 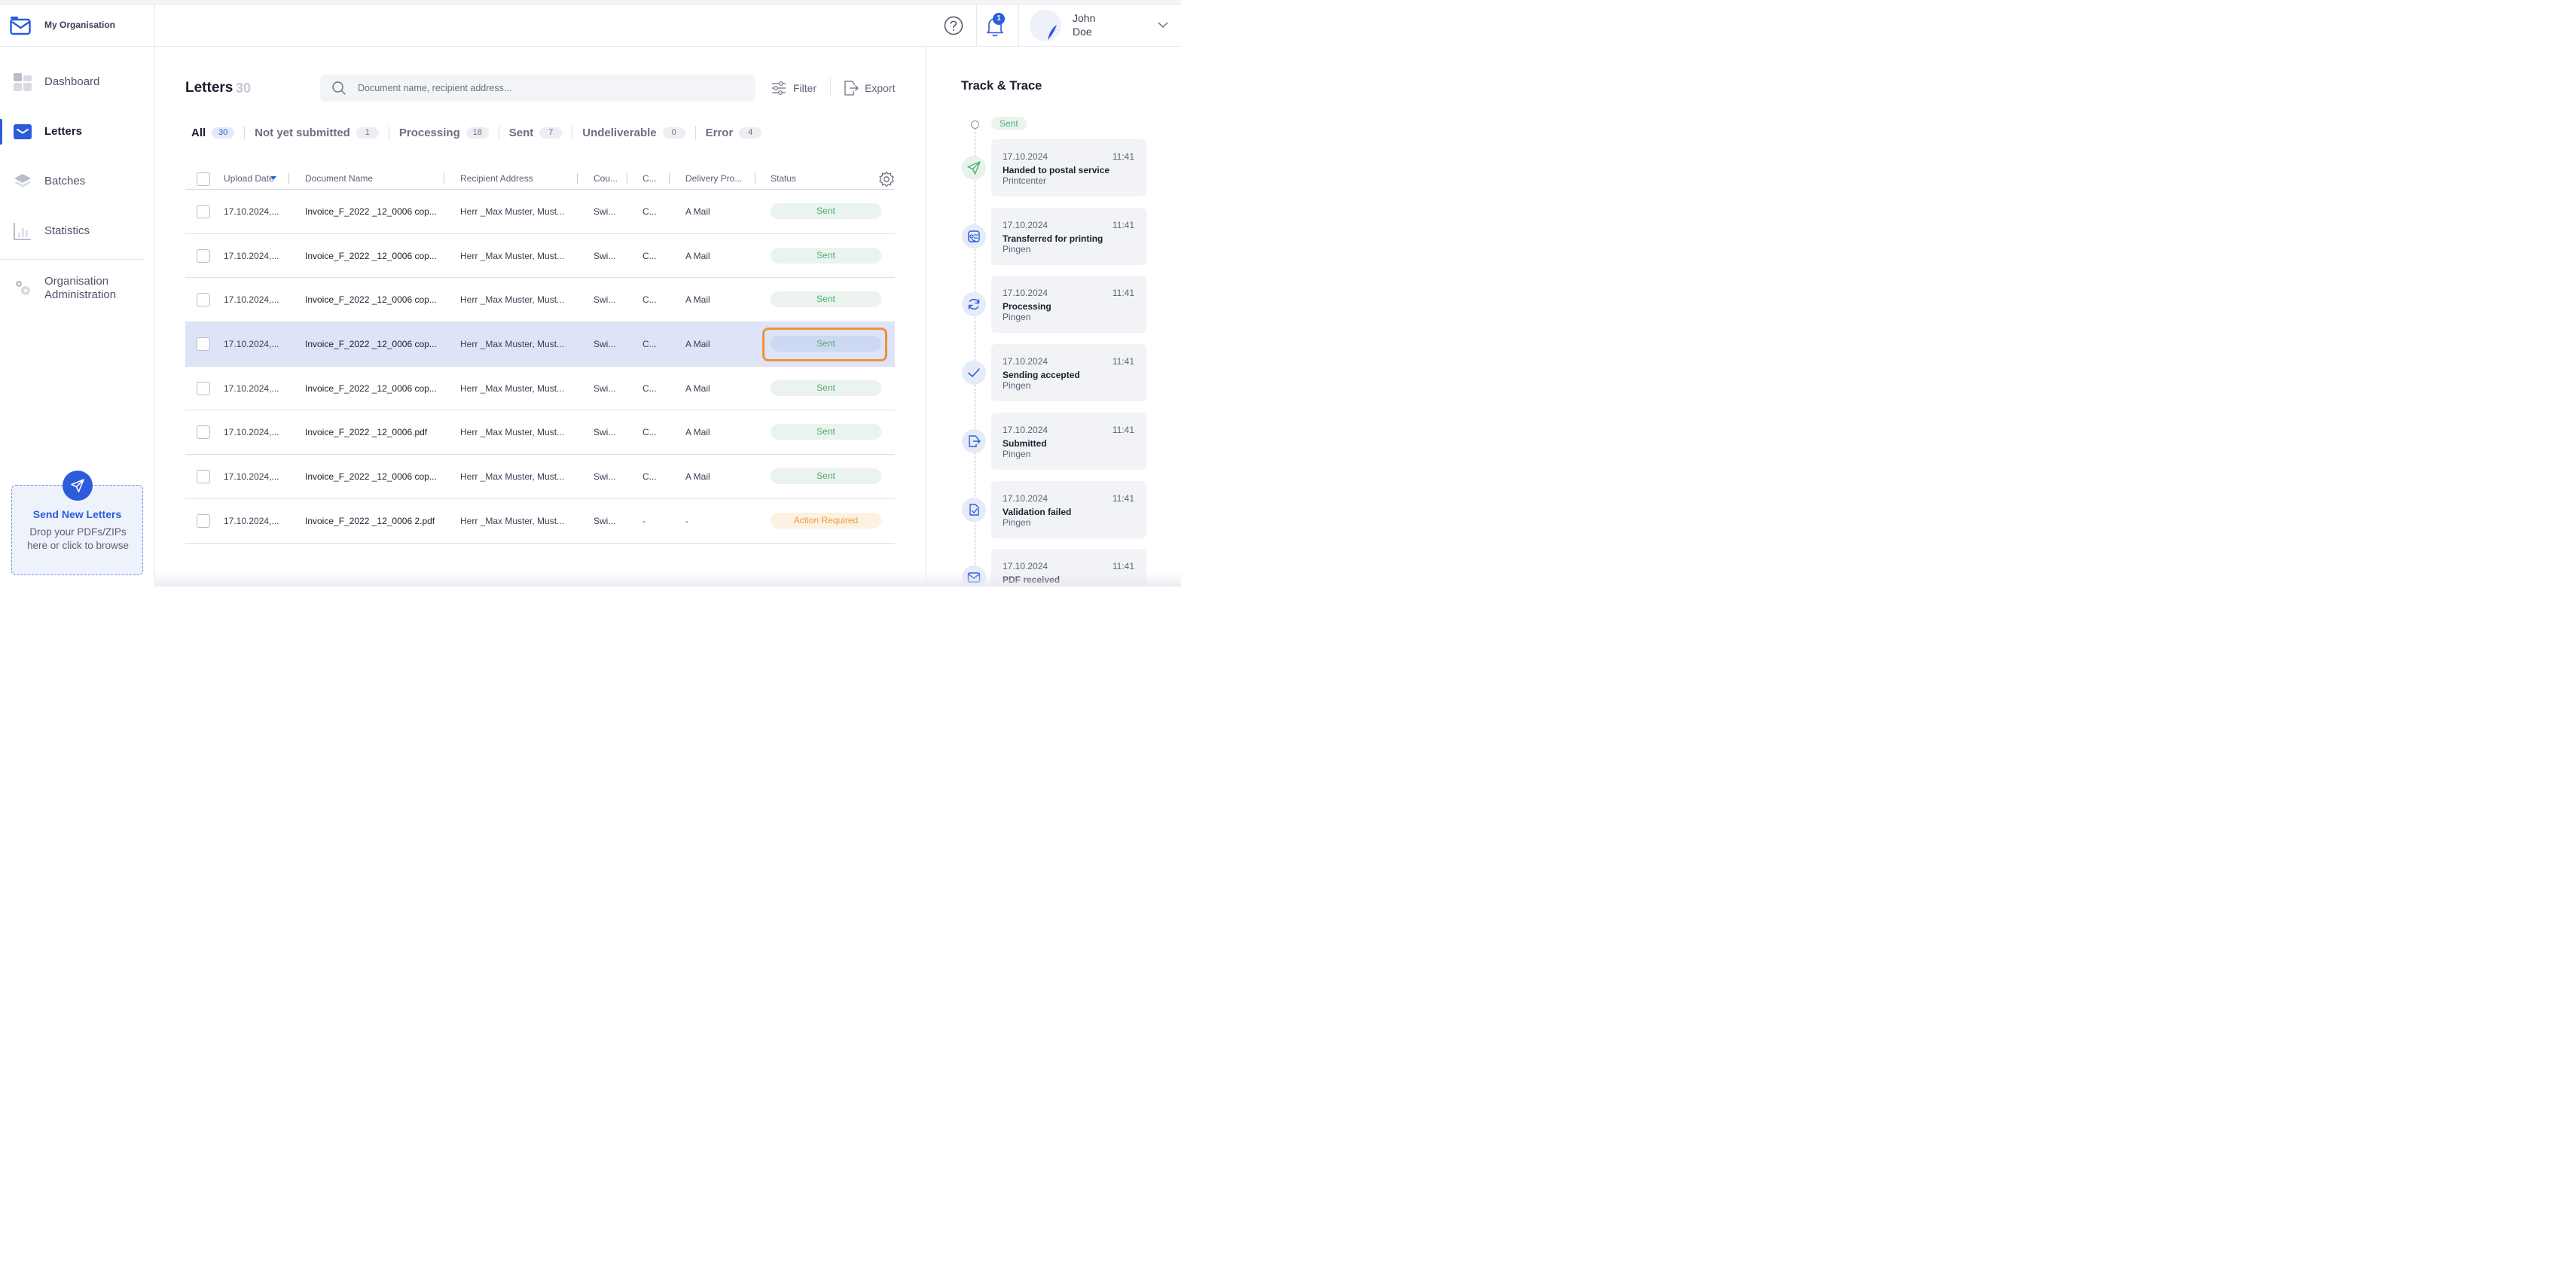 What do you see at coordinates (497, 178) in the screenshot?
I see `column-recipient-address: Recipient Address` at bounding box center [497, 178].